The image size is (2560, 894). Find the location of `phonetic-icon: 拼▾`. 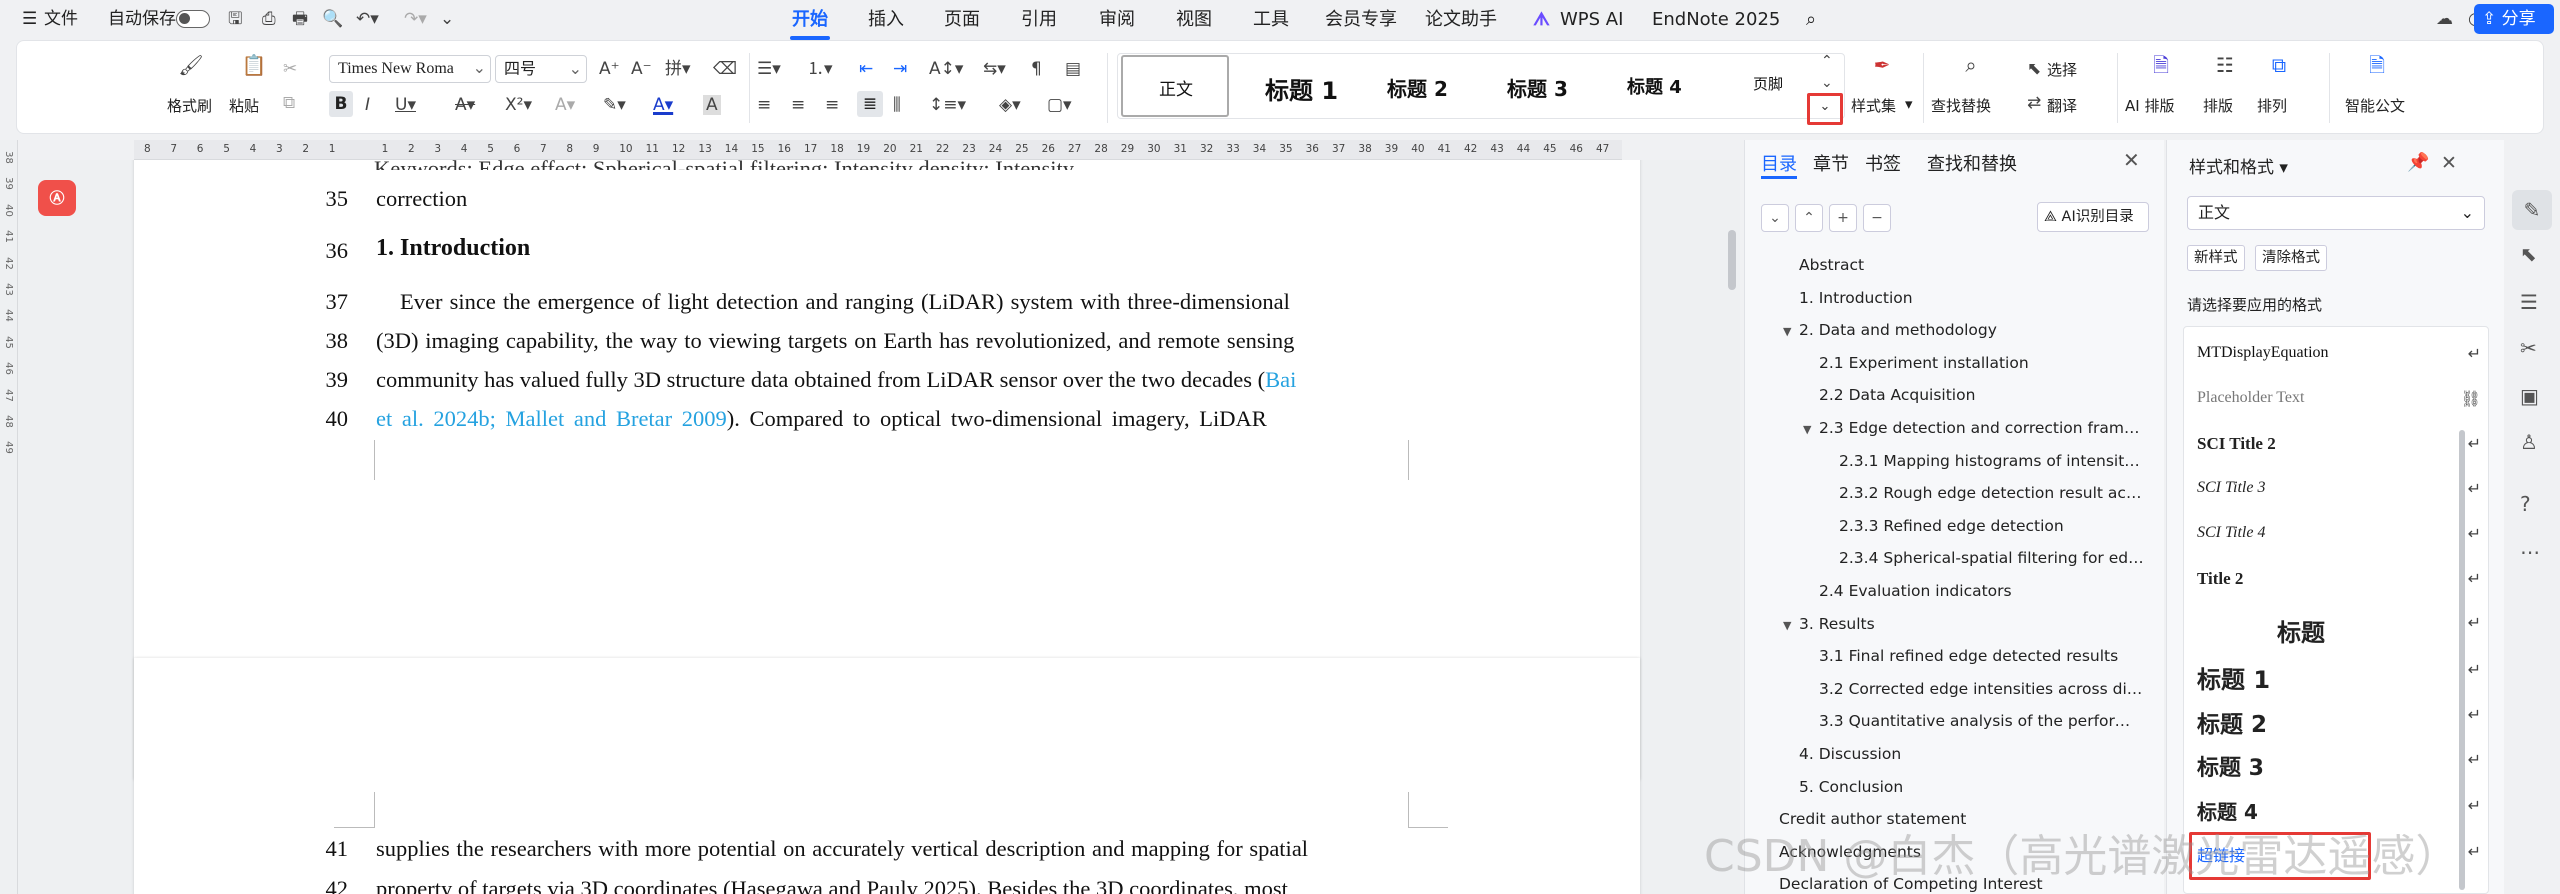

phonetic-icon: 拼▾ is located at coordinates (678, 69).